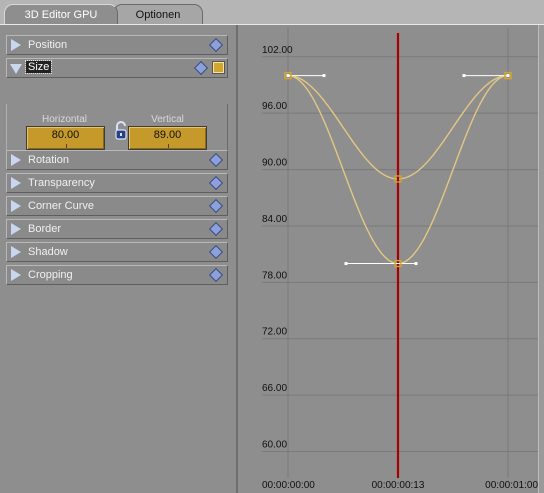 The width and height of the screenshot is (544, 493). I want to click on x-tick-label: 00:00:00:00, so click(288, 485).